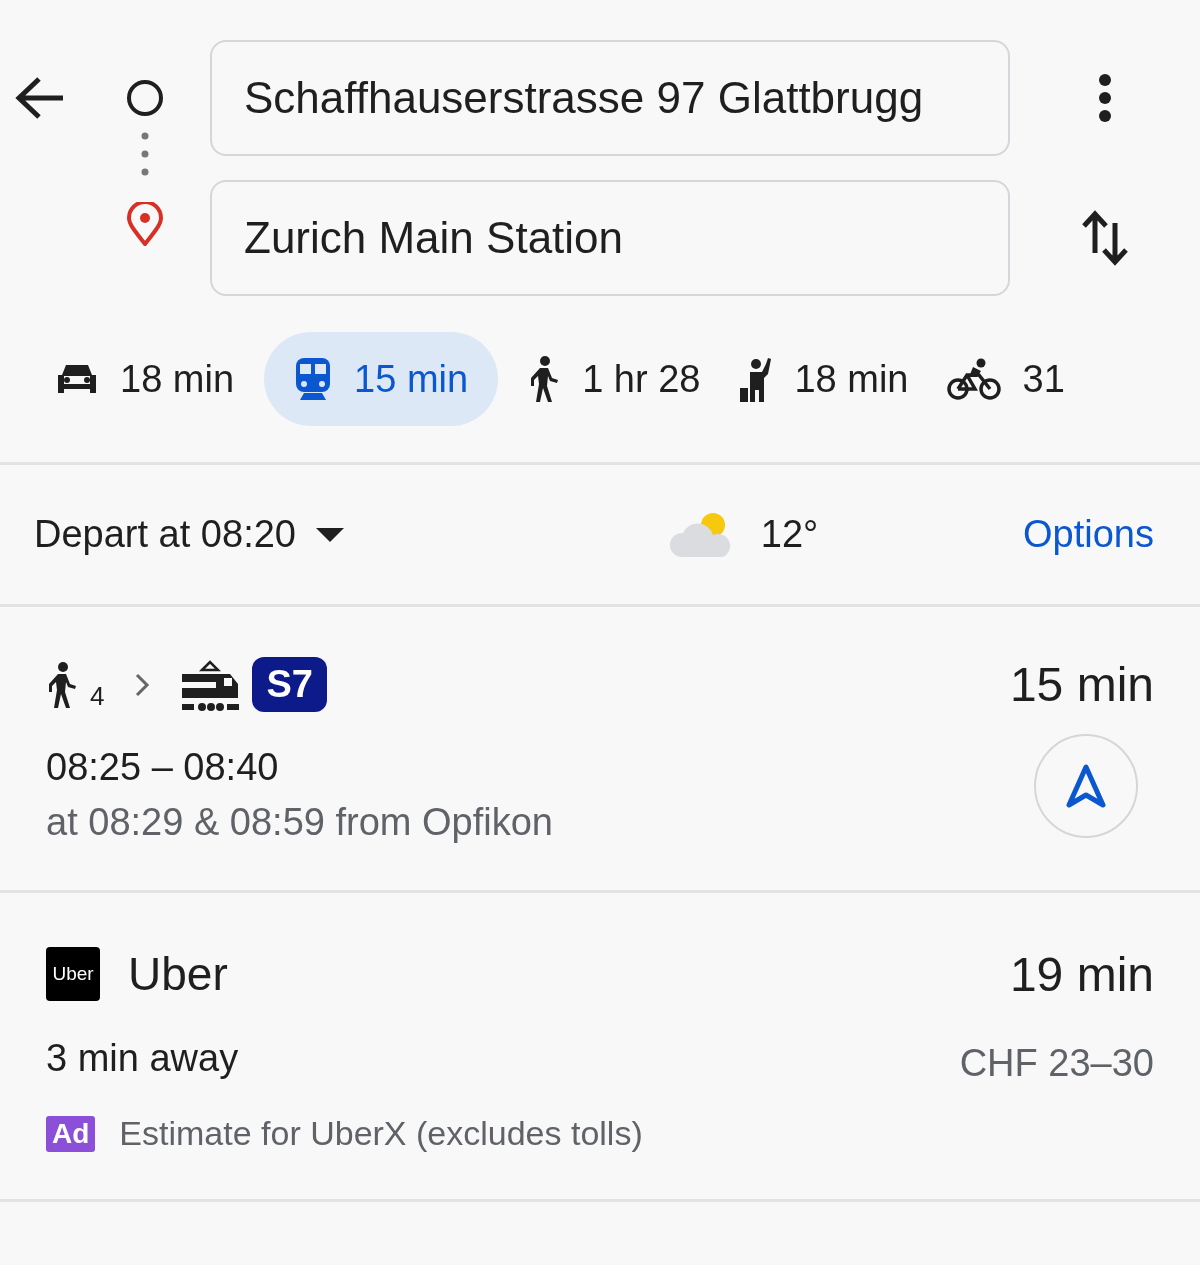 This screenshot has width=1200, height=1265. Describe the element at coordinates (610, 98) in the screenshot. I see `origin-field: Schaffhauserstrasse 97 Glattbrugg` at that location.